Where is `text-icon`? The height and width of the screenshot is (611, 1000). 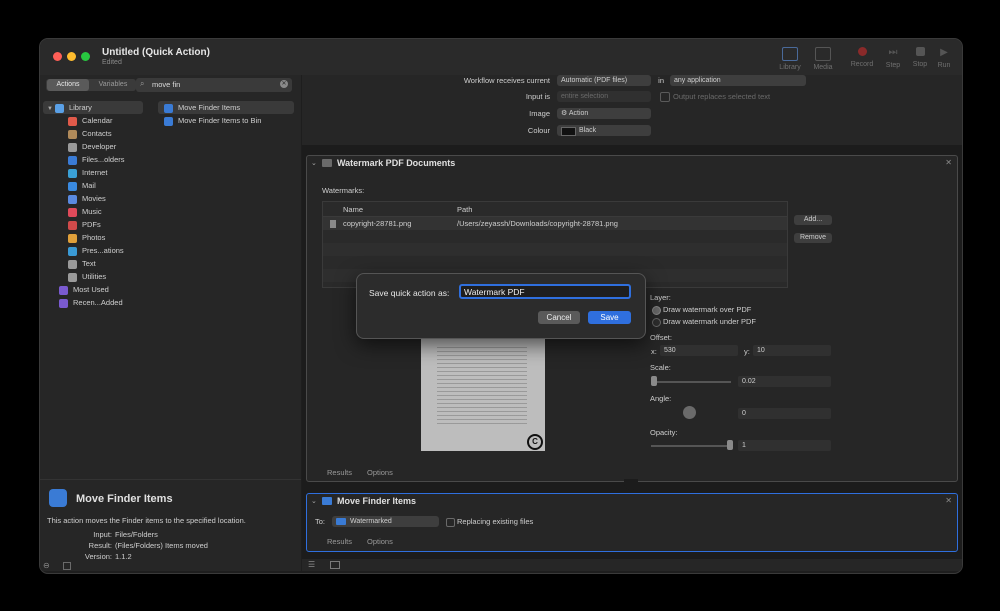
text-icon is located at coordinates (72, 264).